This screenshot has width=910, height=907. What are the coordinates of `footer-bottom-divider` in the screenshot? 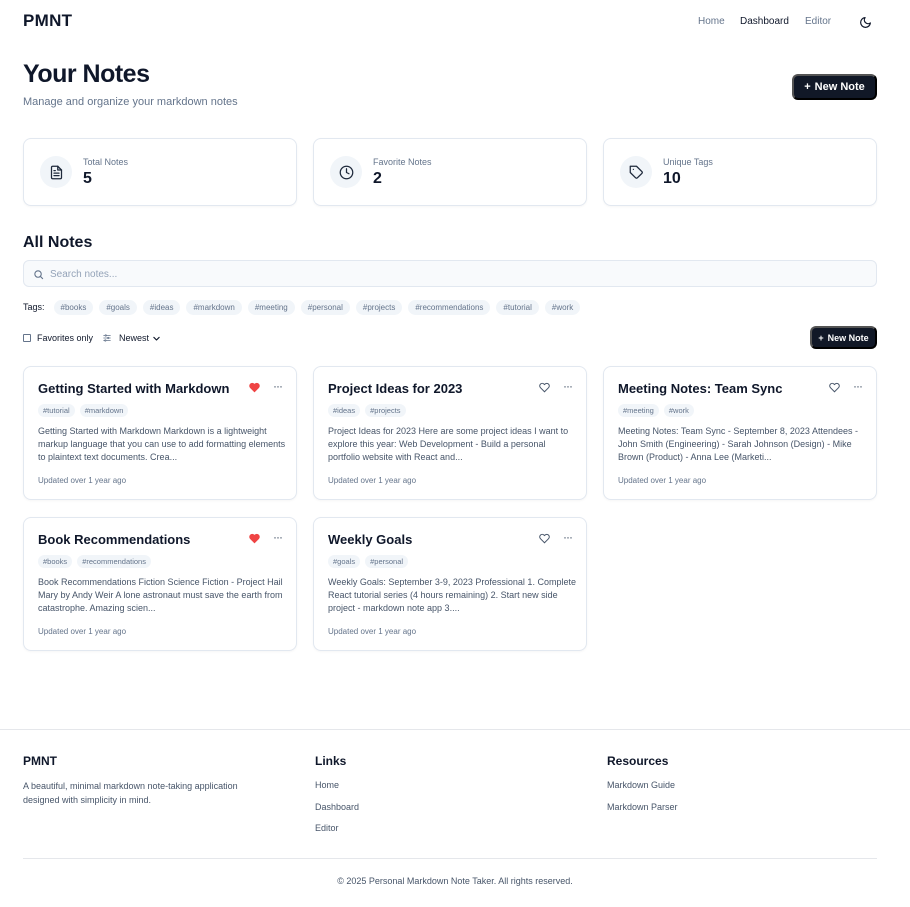 It's located at (450, 858).